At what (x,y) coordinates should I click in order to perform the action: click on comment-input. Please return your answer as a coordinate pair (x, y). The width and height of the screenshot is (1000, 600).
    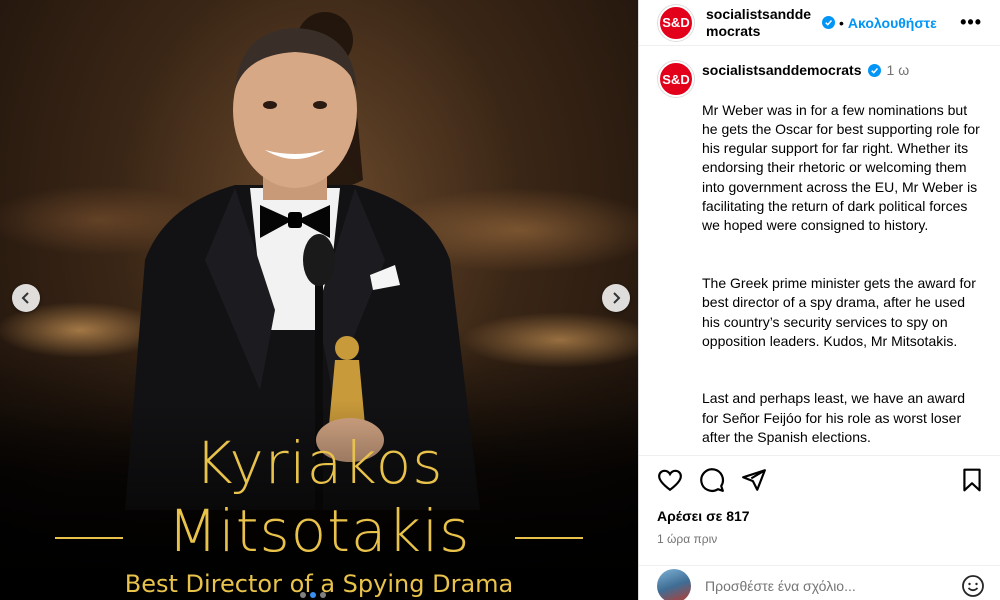
    Looking at the image, I should click on (833, 585).